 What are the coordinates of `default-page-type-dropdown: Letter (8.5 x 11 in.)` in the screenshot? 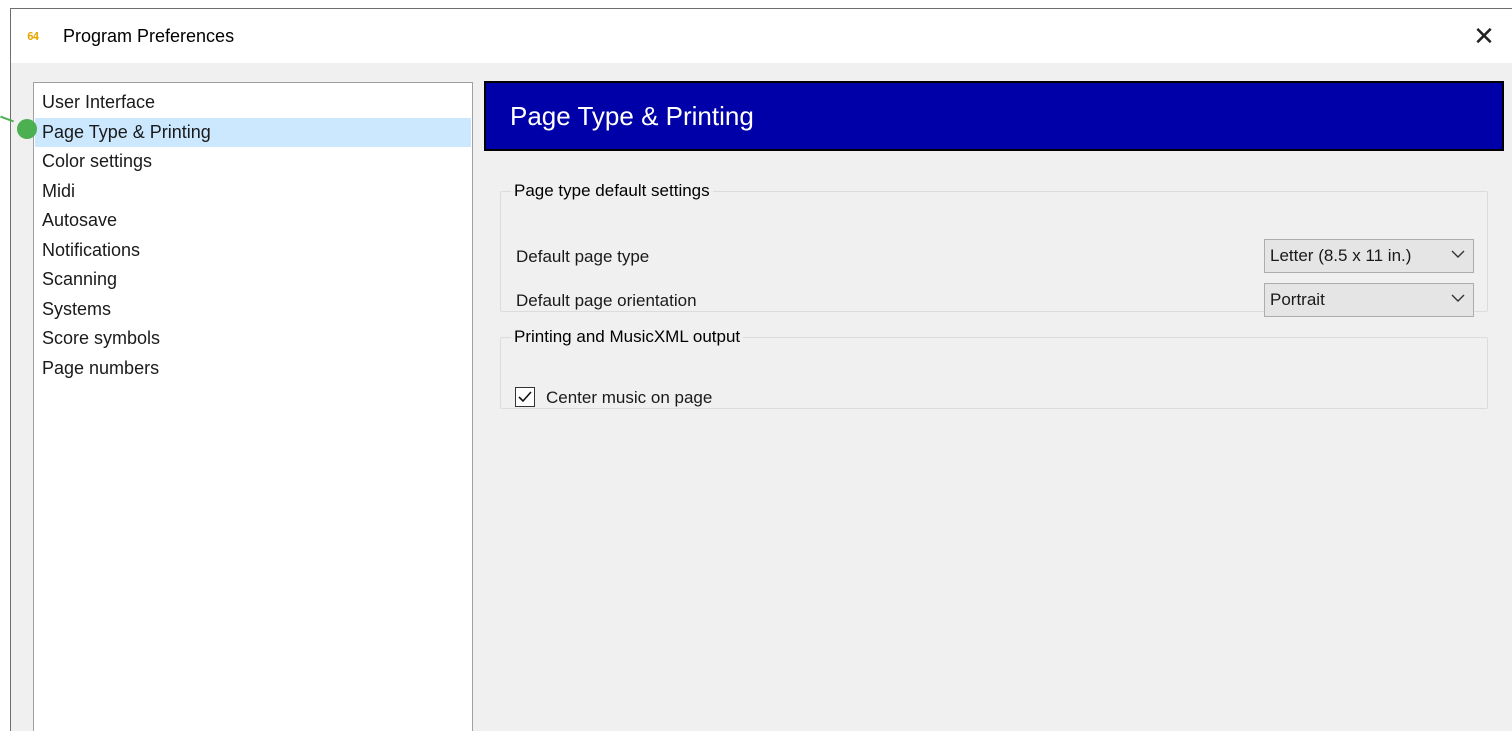 It's located at (1369, 256).